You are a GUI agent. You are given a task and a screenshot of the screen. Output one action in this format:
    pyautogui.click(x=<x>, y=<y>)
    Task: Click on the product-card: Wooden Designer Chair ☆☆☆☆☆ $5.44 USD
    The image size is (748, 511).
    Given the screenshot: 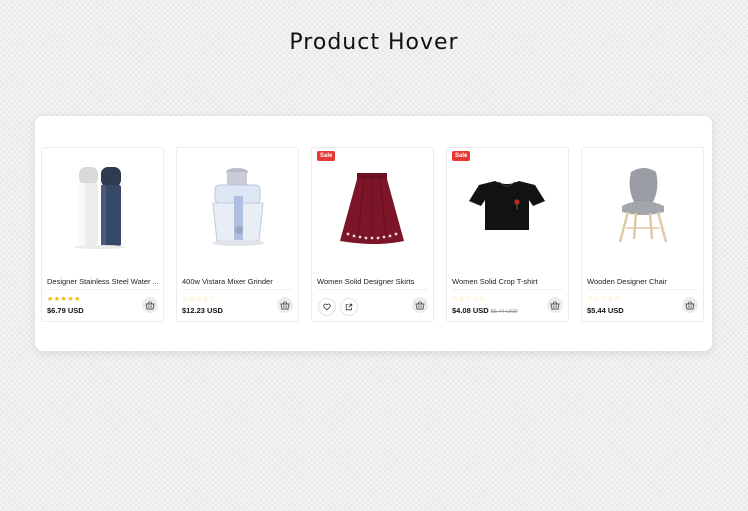 What is the action you would take?
    pyautogui.click(x=642, y=234)
    